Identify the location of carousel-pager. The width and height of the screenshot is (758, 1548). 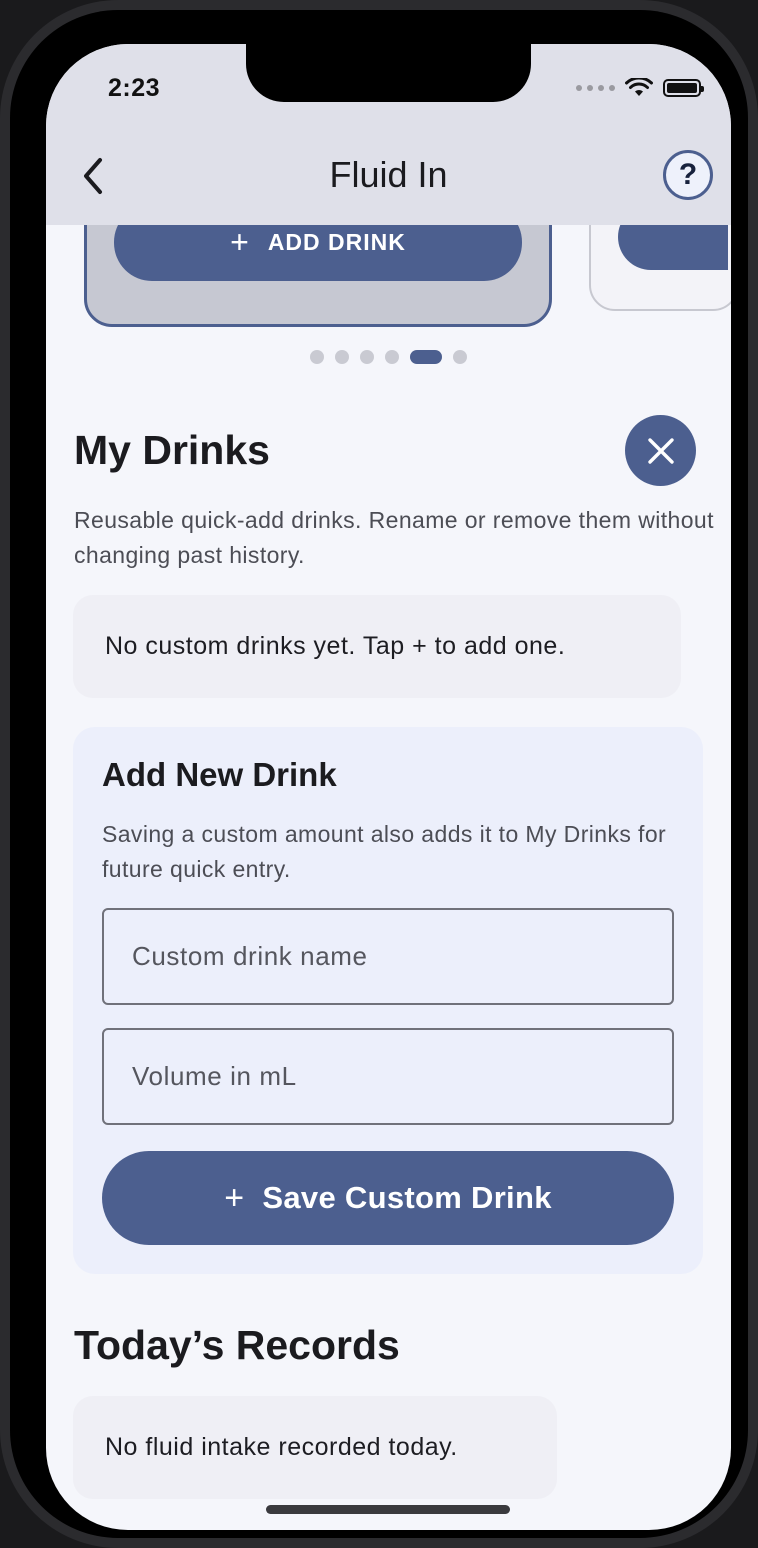
(388, 357).